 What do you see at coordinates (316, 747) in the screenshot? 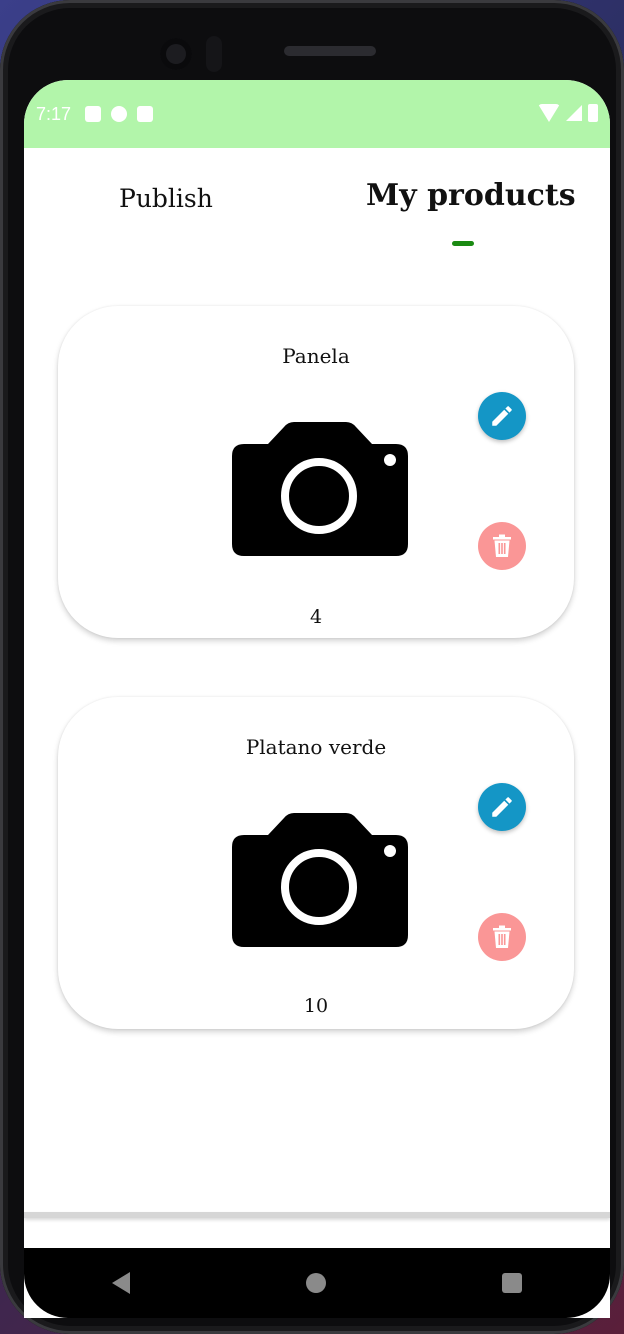
I see `product-name: Platano verde` at bounding box center [316, 747].